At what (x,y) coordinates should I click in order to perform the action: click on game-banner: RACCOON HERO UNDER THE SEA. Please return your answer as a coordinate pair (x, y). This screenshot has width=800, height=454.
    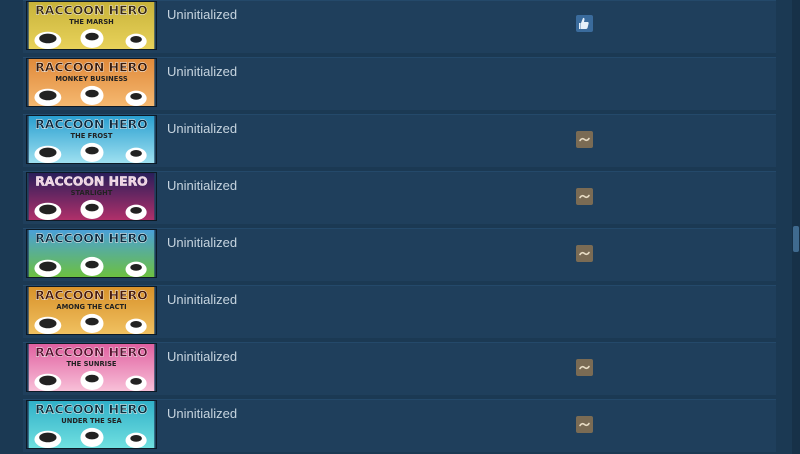
    Looking at the image, I should click on (91, 424).